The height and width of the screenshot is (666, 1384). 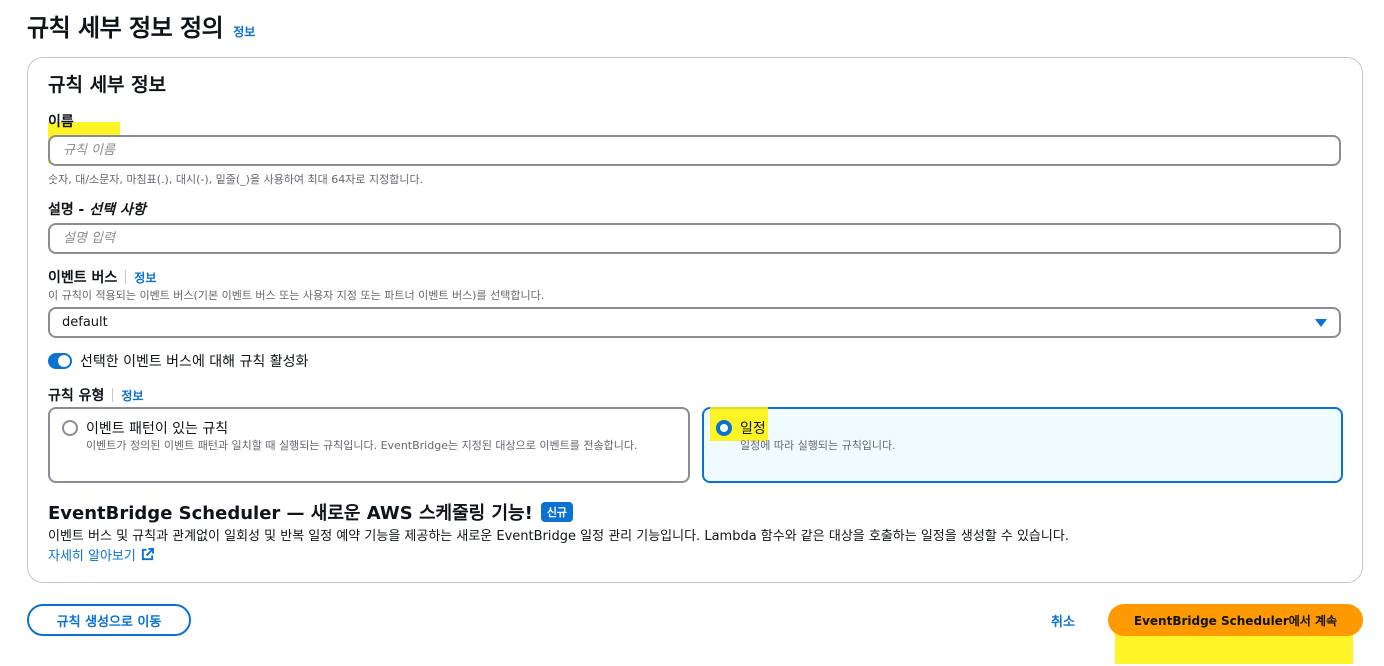 I want to click on go-to-rule-creation-button: 규칙 생성으로 이동, so click(x=109, y=620).